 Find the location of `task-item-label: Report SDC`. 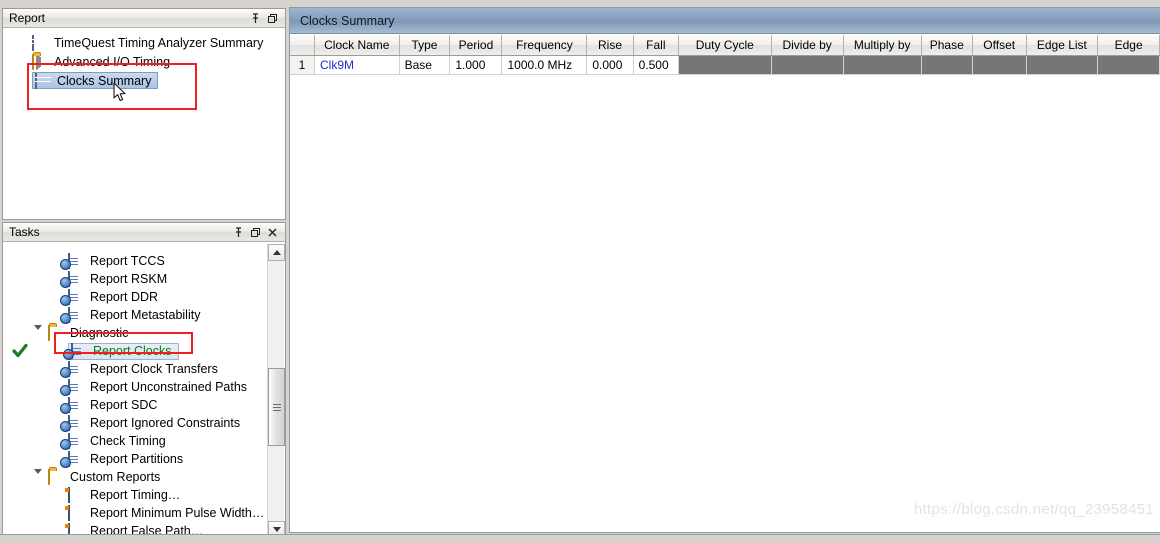

task-item-label: Report SDC is located at coordinates (124, 405).